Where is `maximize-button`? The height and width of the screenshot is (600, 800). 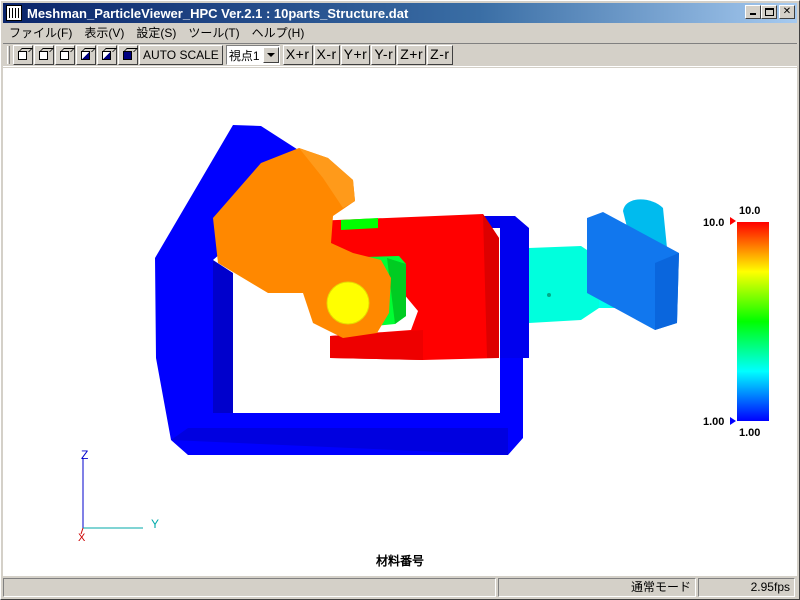
maximize-button is located at coordinates (769, 12).